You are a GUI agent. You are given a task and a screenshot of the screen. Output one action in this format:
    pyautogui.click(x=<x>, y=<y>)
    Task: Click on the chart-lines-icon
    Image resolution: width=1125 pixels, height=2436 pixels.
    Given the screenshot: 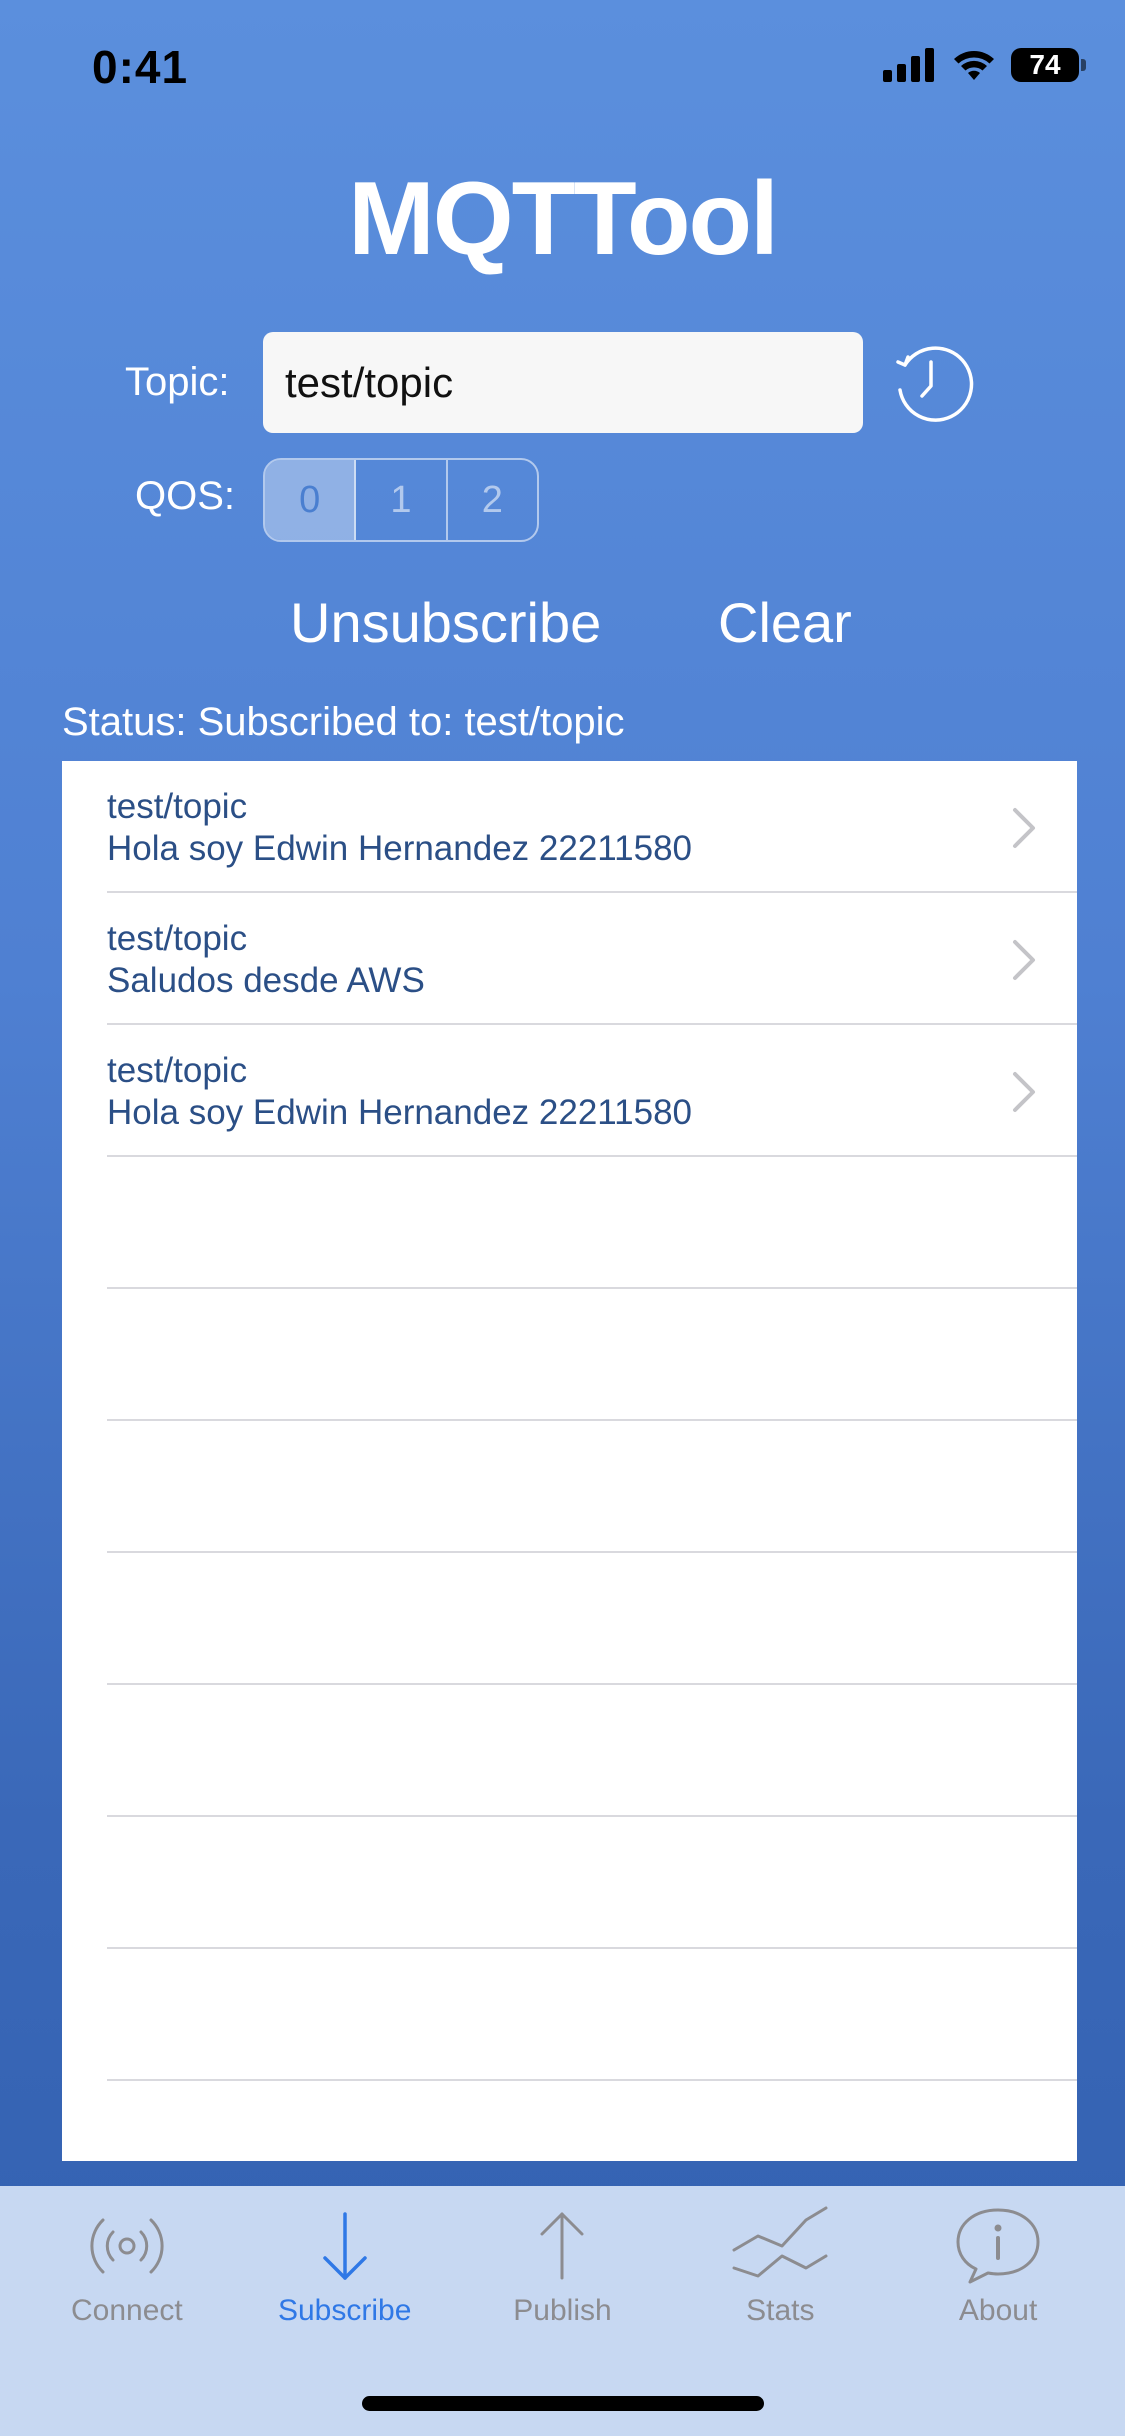 What is the action you would take?
    pyautogui.click(x=780, y=2242)
    